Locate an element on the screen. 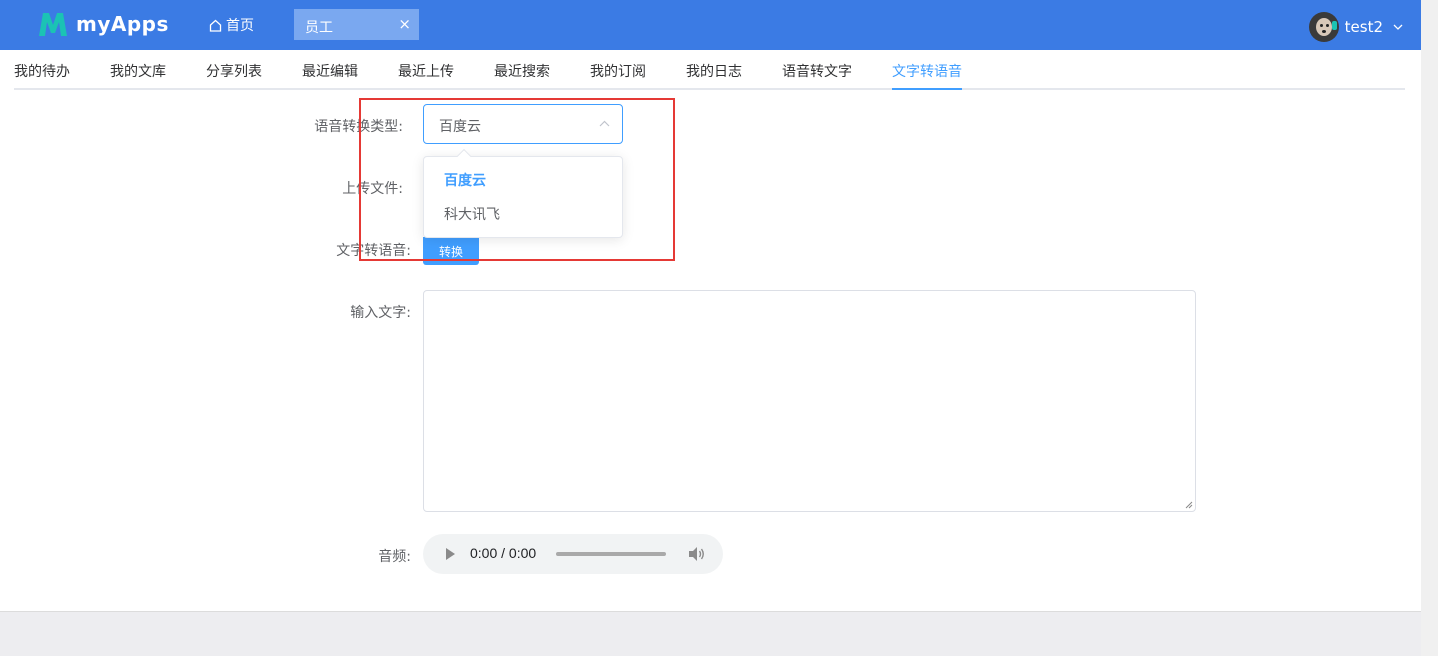 The image size is (1438, 656). username: test2 is located at coordinates (1363, 27).